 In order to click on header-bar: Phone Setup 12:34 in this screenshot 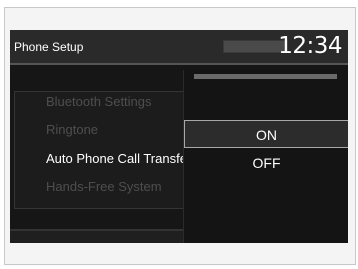, I will do `click(179, 47)`.